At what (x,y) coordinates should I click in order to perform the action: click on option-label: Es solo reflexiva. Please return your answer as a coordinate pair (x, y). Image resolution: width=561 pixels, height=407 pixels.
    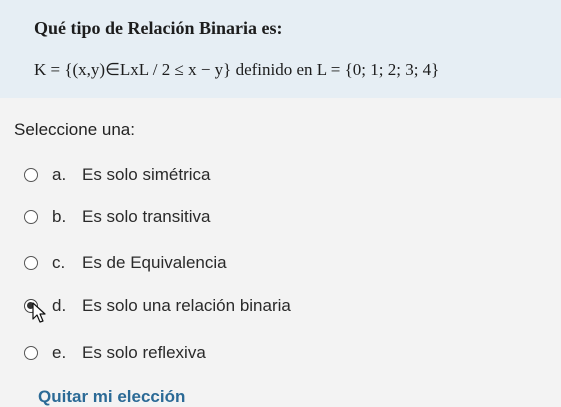
    Looking at the image, I should click on (144, 352).